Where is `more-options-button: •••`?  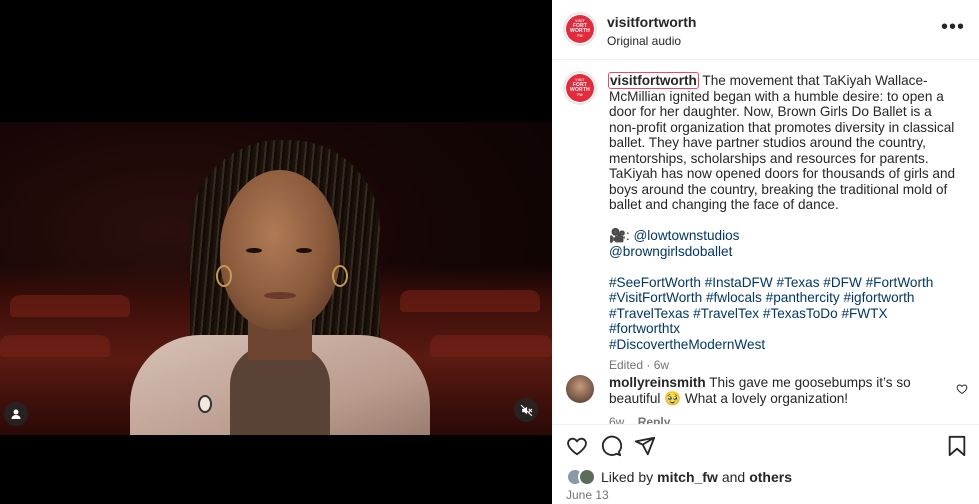 more-options-button: ••• is located at coordinates (953, 27).